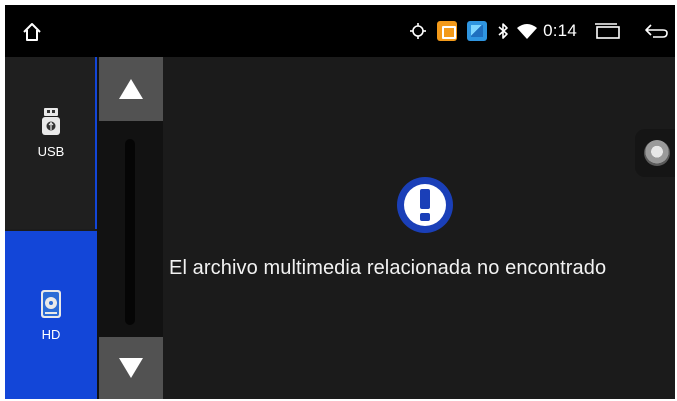  Describe the element at coordinates (477, 31) in the screenshot. I see `blue-app-icon` at that location.